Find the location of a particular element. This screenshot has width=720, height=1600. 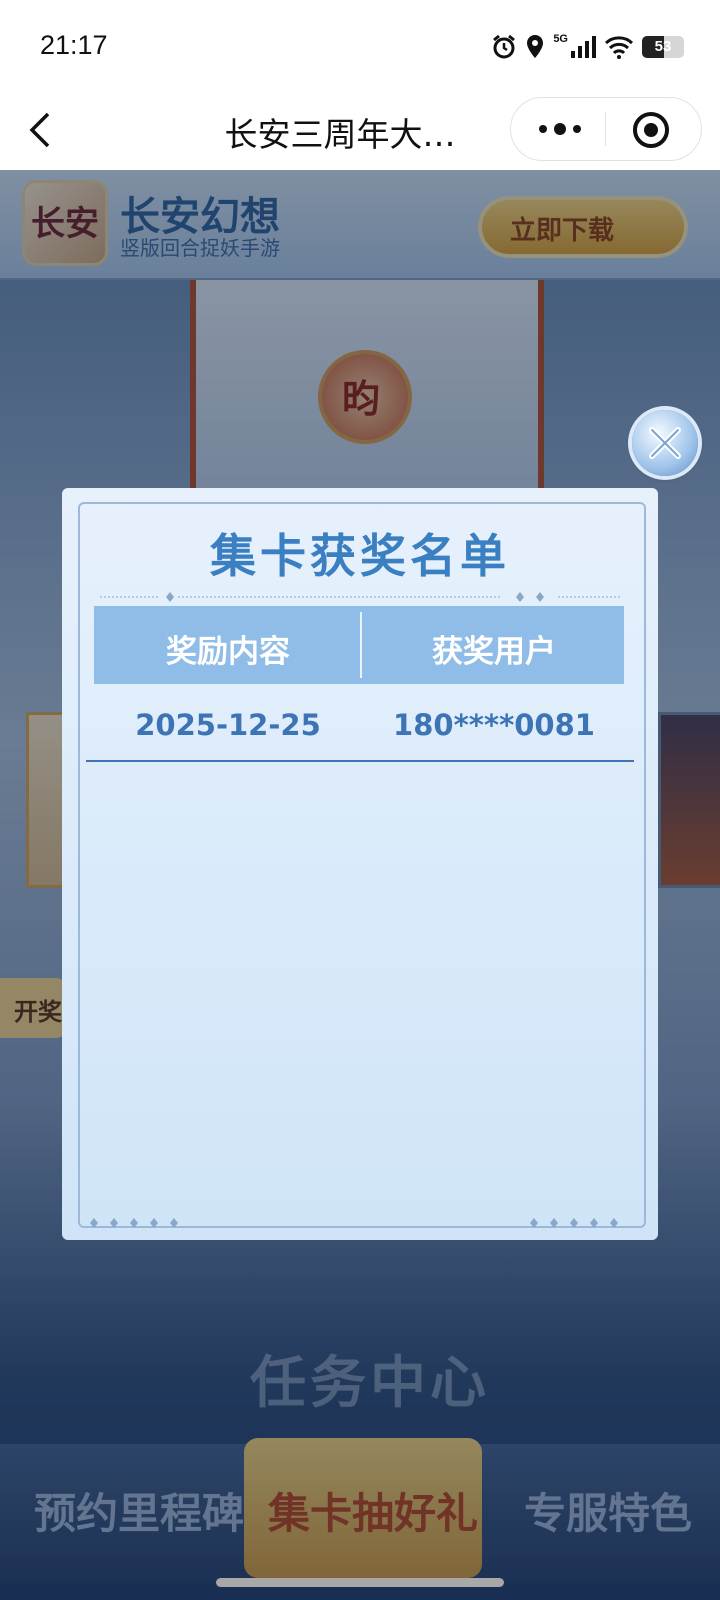

location-icon is located at coordinates (535, 46).